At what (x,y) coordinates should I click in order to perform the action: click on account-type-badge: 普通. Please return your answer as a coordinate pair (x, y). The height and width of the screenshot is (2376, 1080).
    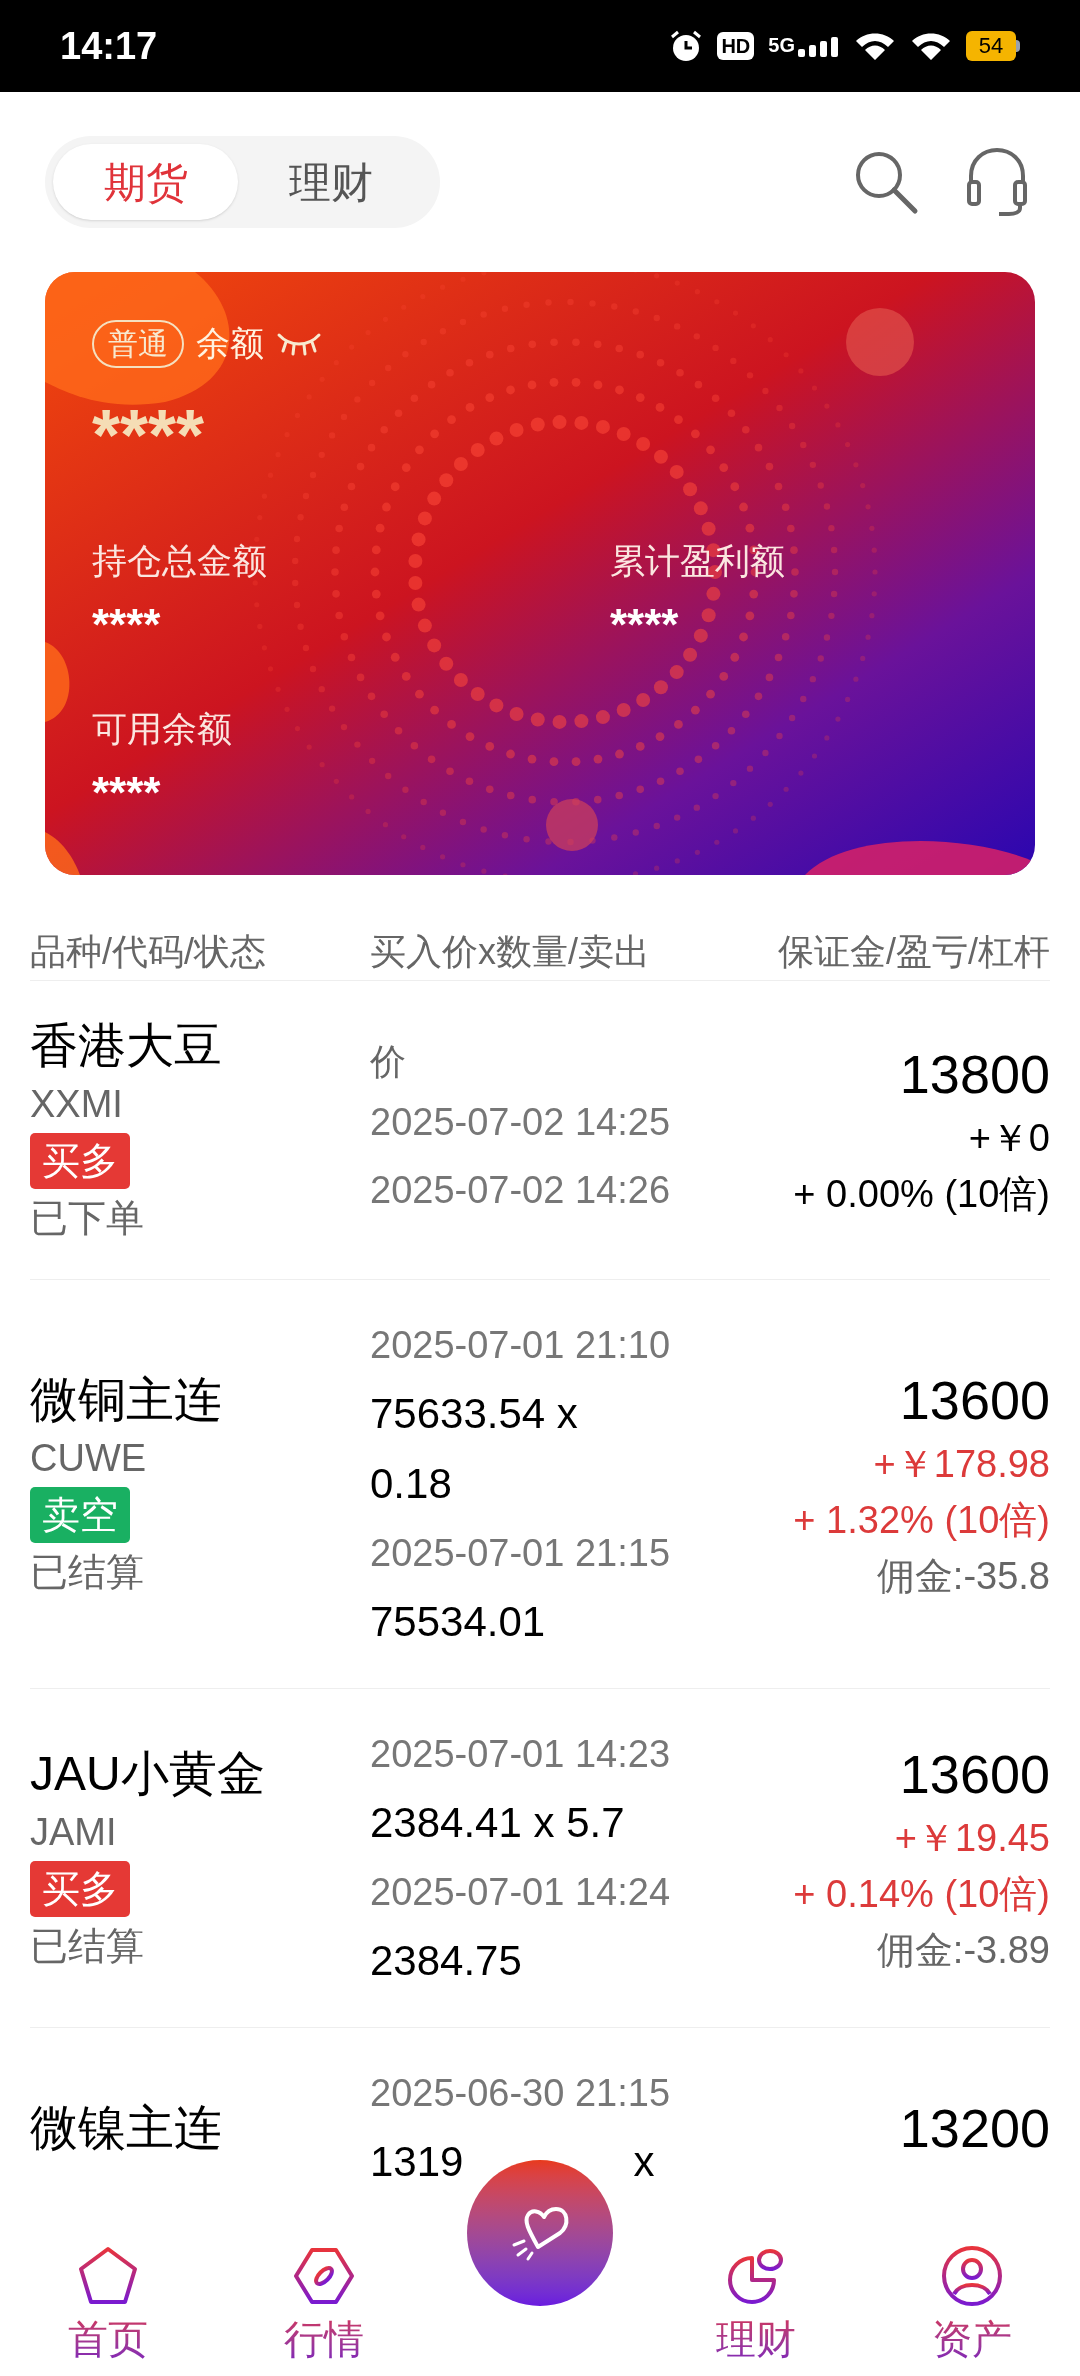
    Looking at the image, I should click on (138, 343).